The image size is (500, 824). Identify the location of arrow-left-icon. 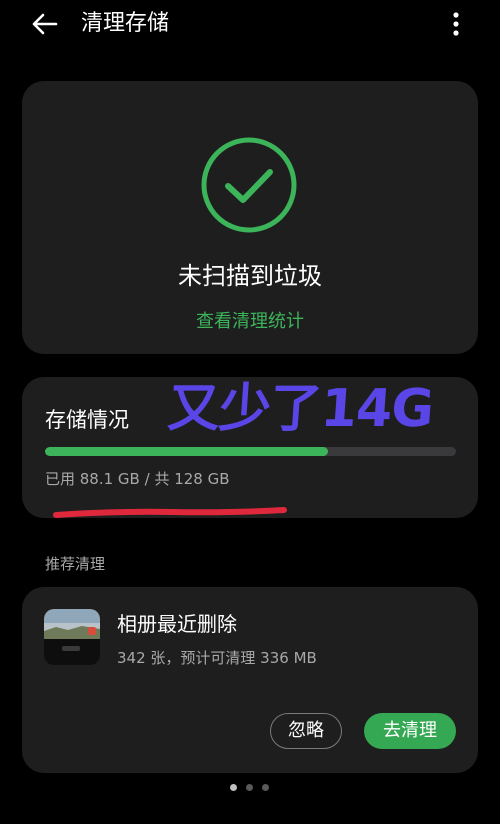
(45, 24).